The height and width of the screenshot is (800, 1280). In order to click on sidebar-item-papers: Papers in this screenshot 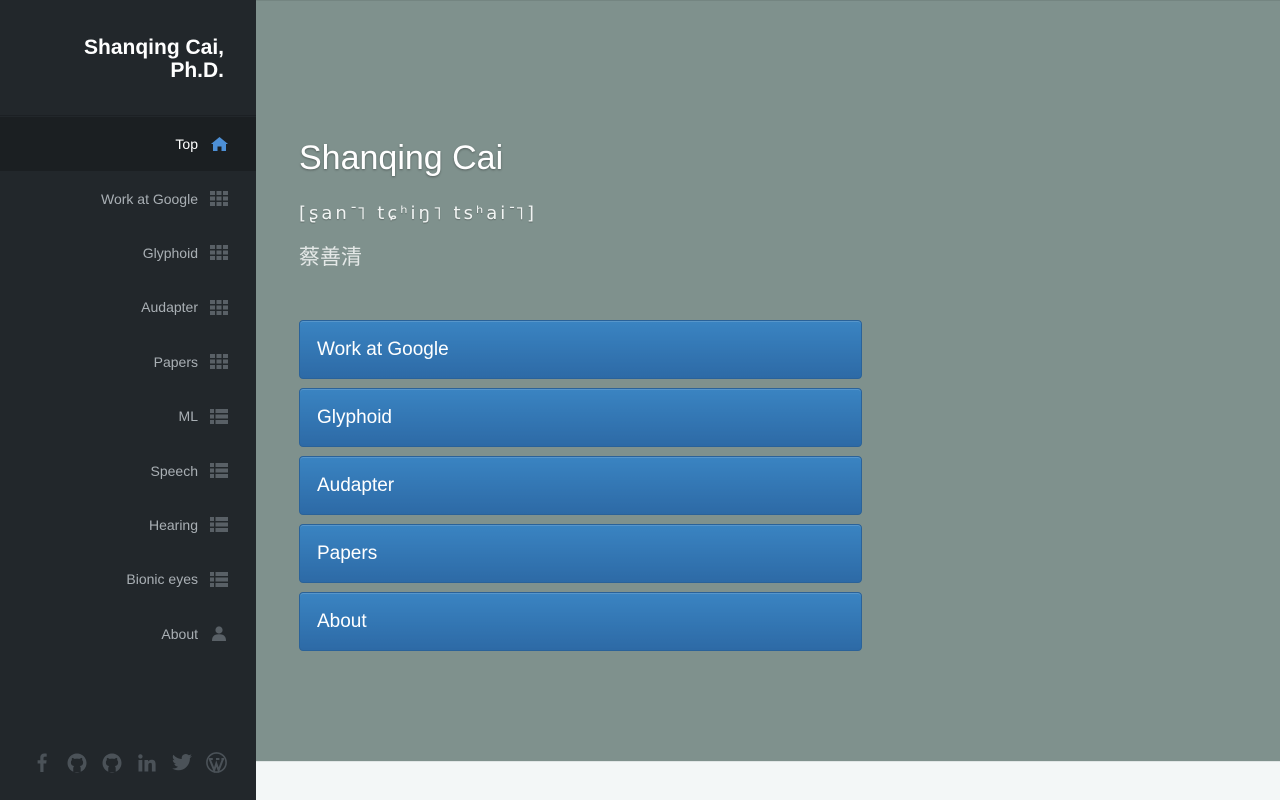, I will do `click(128, 362)`.